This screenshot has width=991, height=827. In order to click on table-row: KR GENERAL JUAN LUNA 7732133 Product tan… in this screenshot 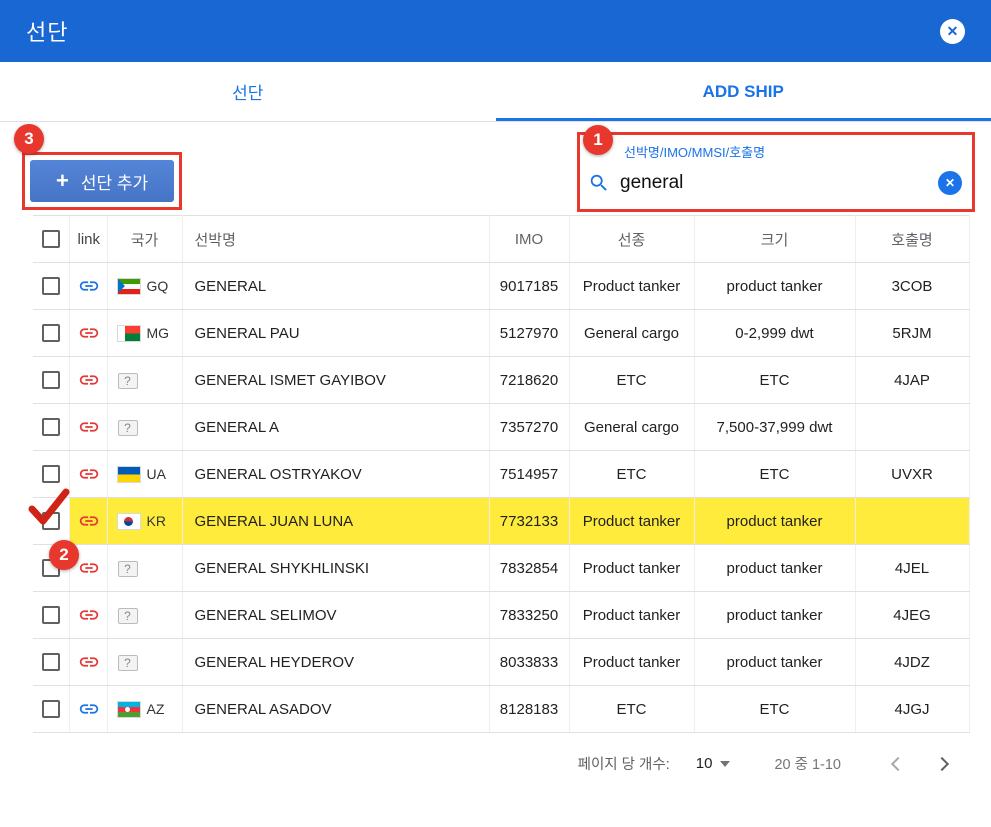, I will do `click(501, 521)`.